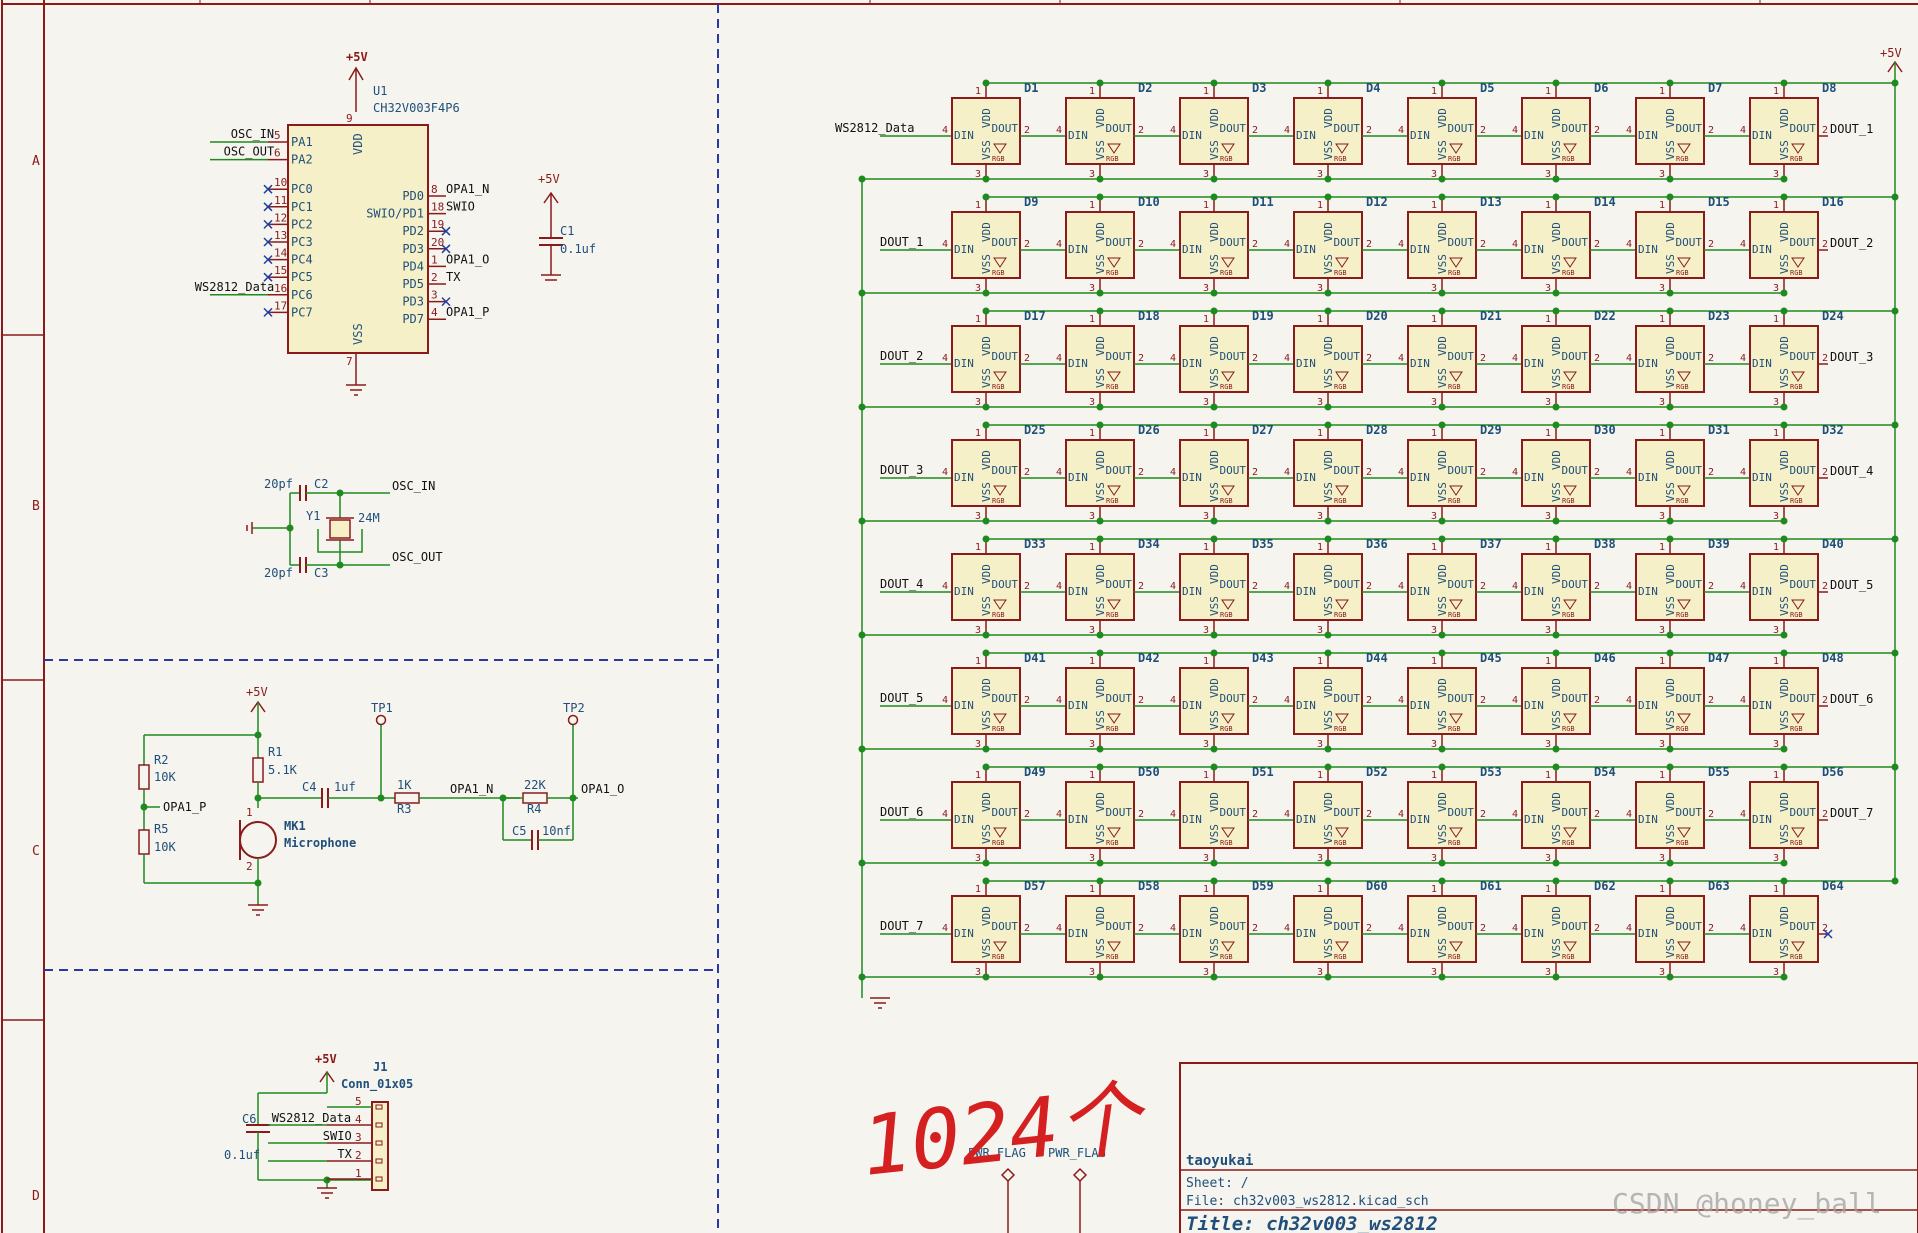 This screenshot has width=1918, height=1233. Describe the element at coordinates (1031, 88) in the screenshot. I see `led-ref: D1` at that location.